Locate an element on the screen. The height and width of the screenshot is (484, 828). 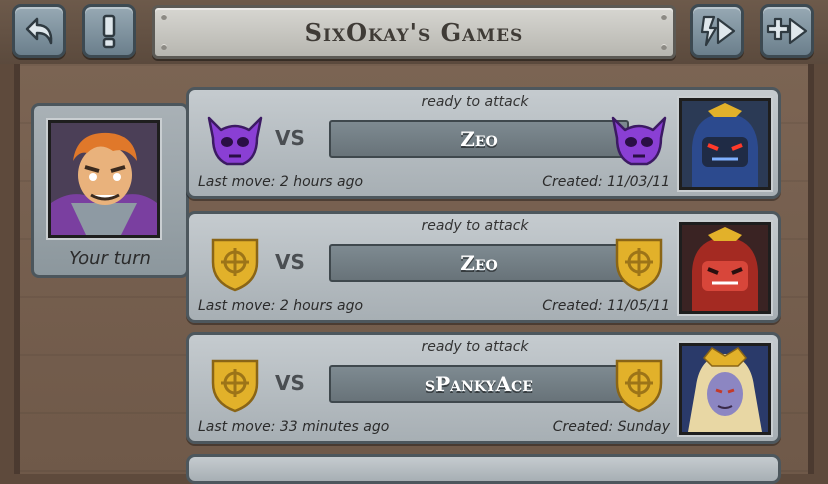
new-game-plus-icon is located at coordinates (787, 31).